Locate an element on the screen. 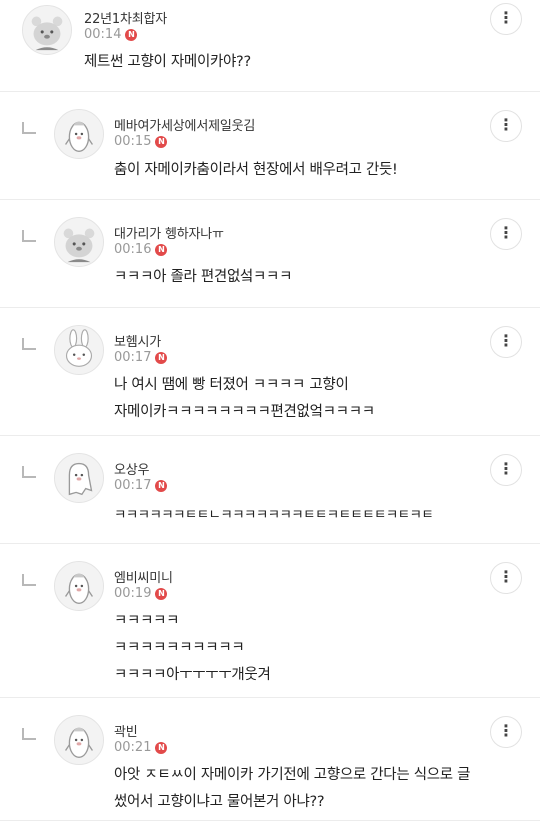 The image size is (540, 821). nickname: 오상우 is located at coordinates (131, 468).